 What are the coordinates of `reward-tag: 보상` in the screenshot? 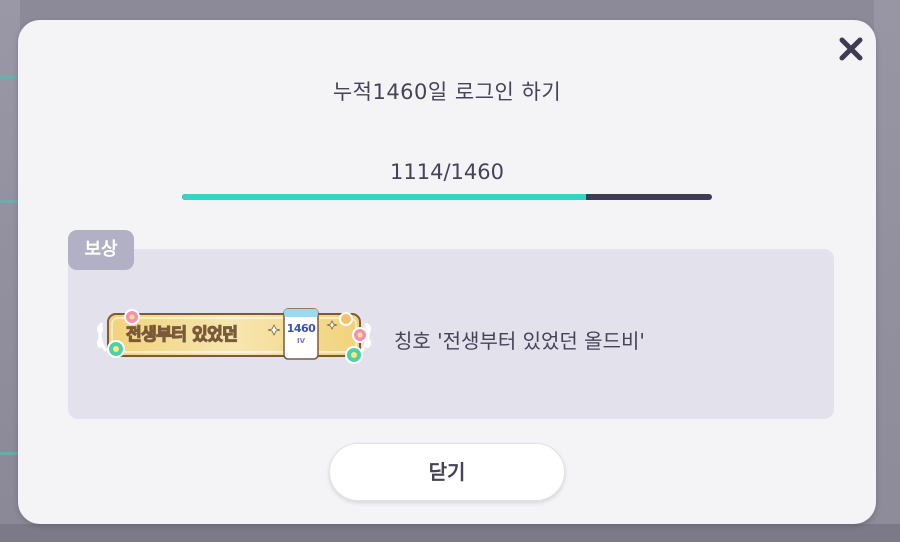 It's located at (101, 250).